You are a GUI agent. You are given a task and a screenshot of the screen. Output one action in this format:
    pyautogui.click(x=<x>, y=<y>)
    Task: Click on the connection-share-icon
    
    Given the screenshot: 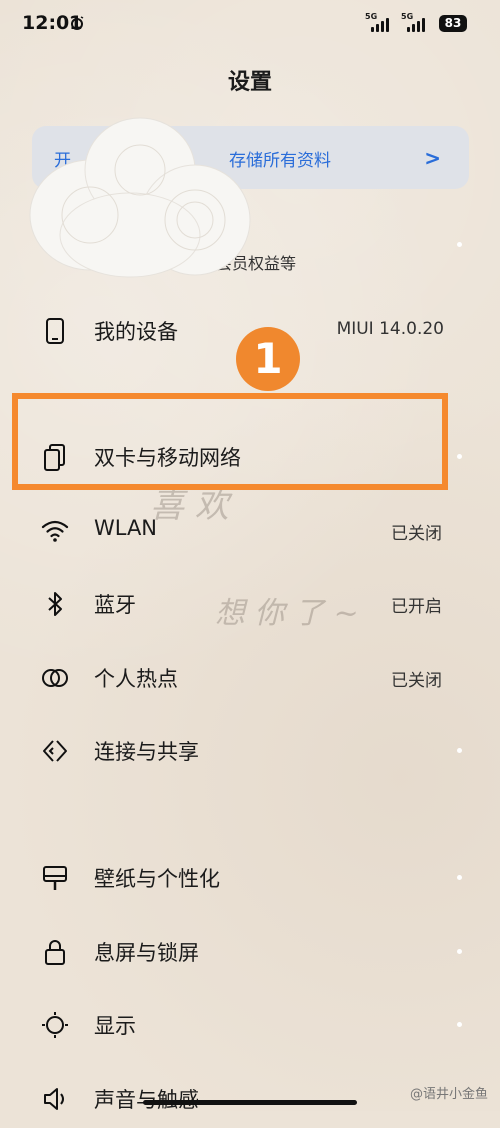 What is the action you would take?
    pyautogui.click(x=55, y=751)
    